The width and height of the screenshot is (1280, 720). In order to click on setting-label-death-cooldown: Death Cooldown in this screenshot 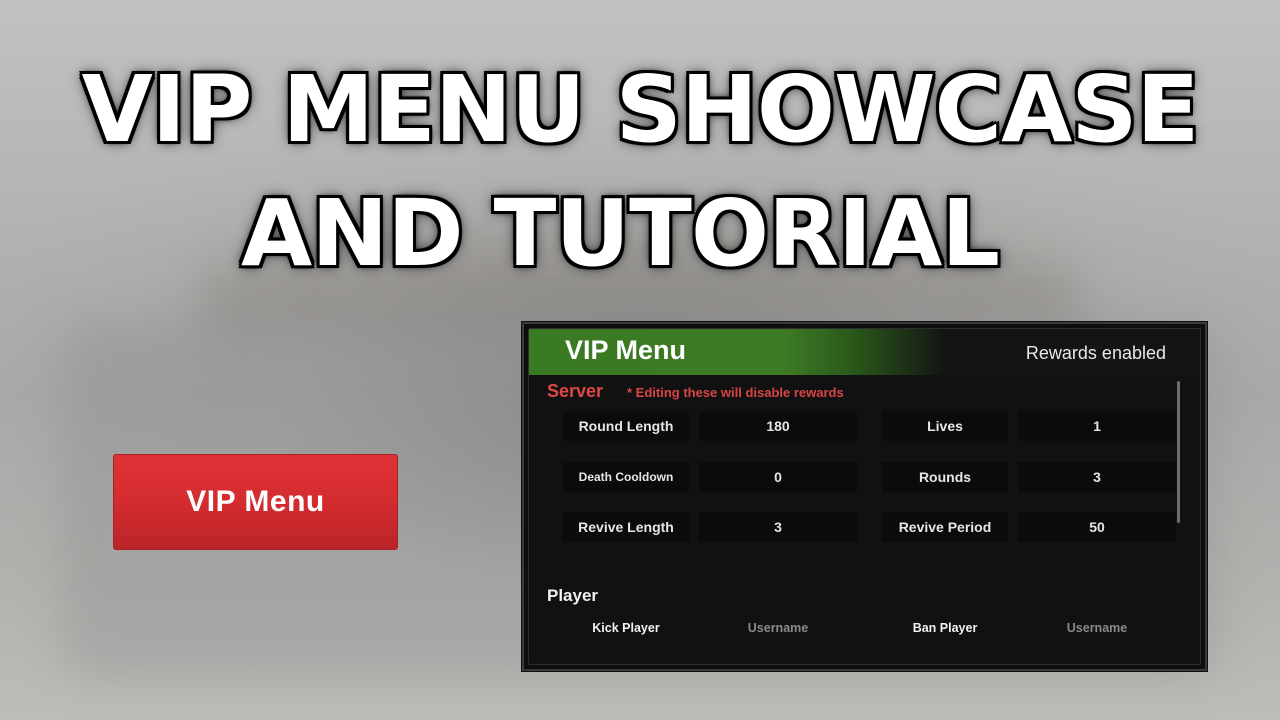, I will do `click(626, 477)`.